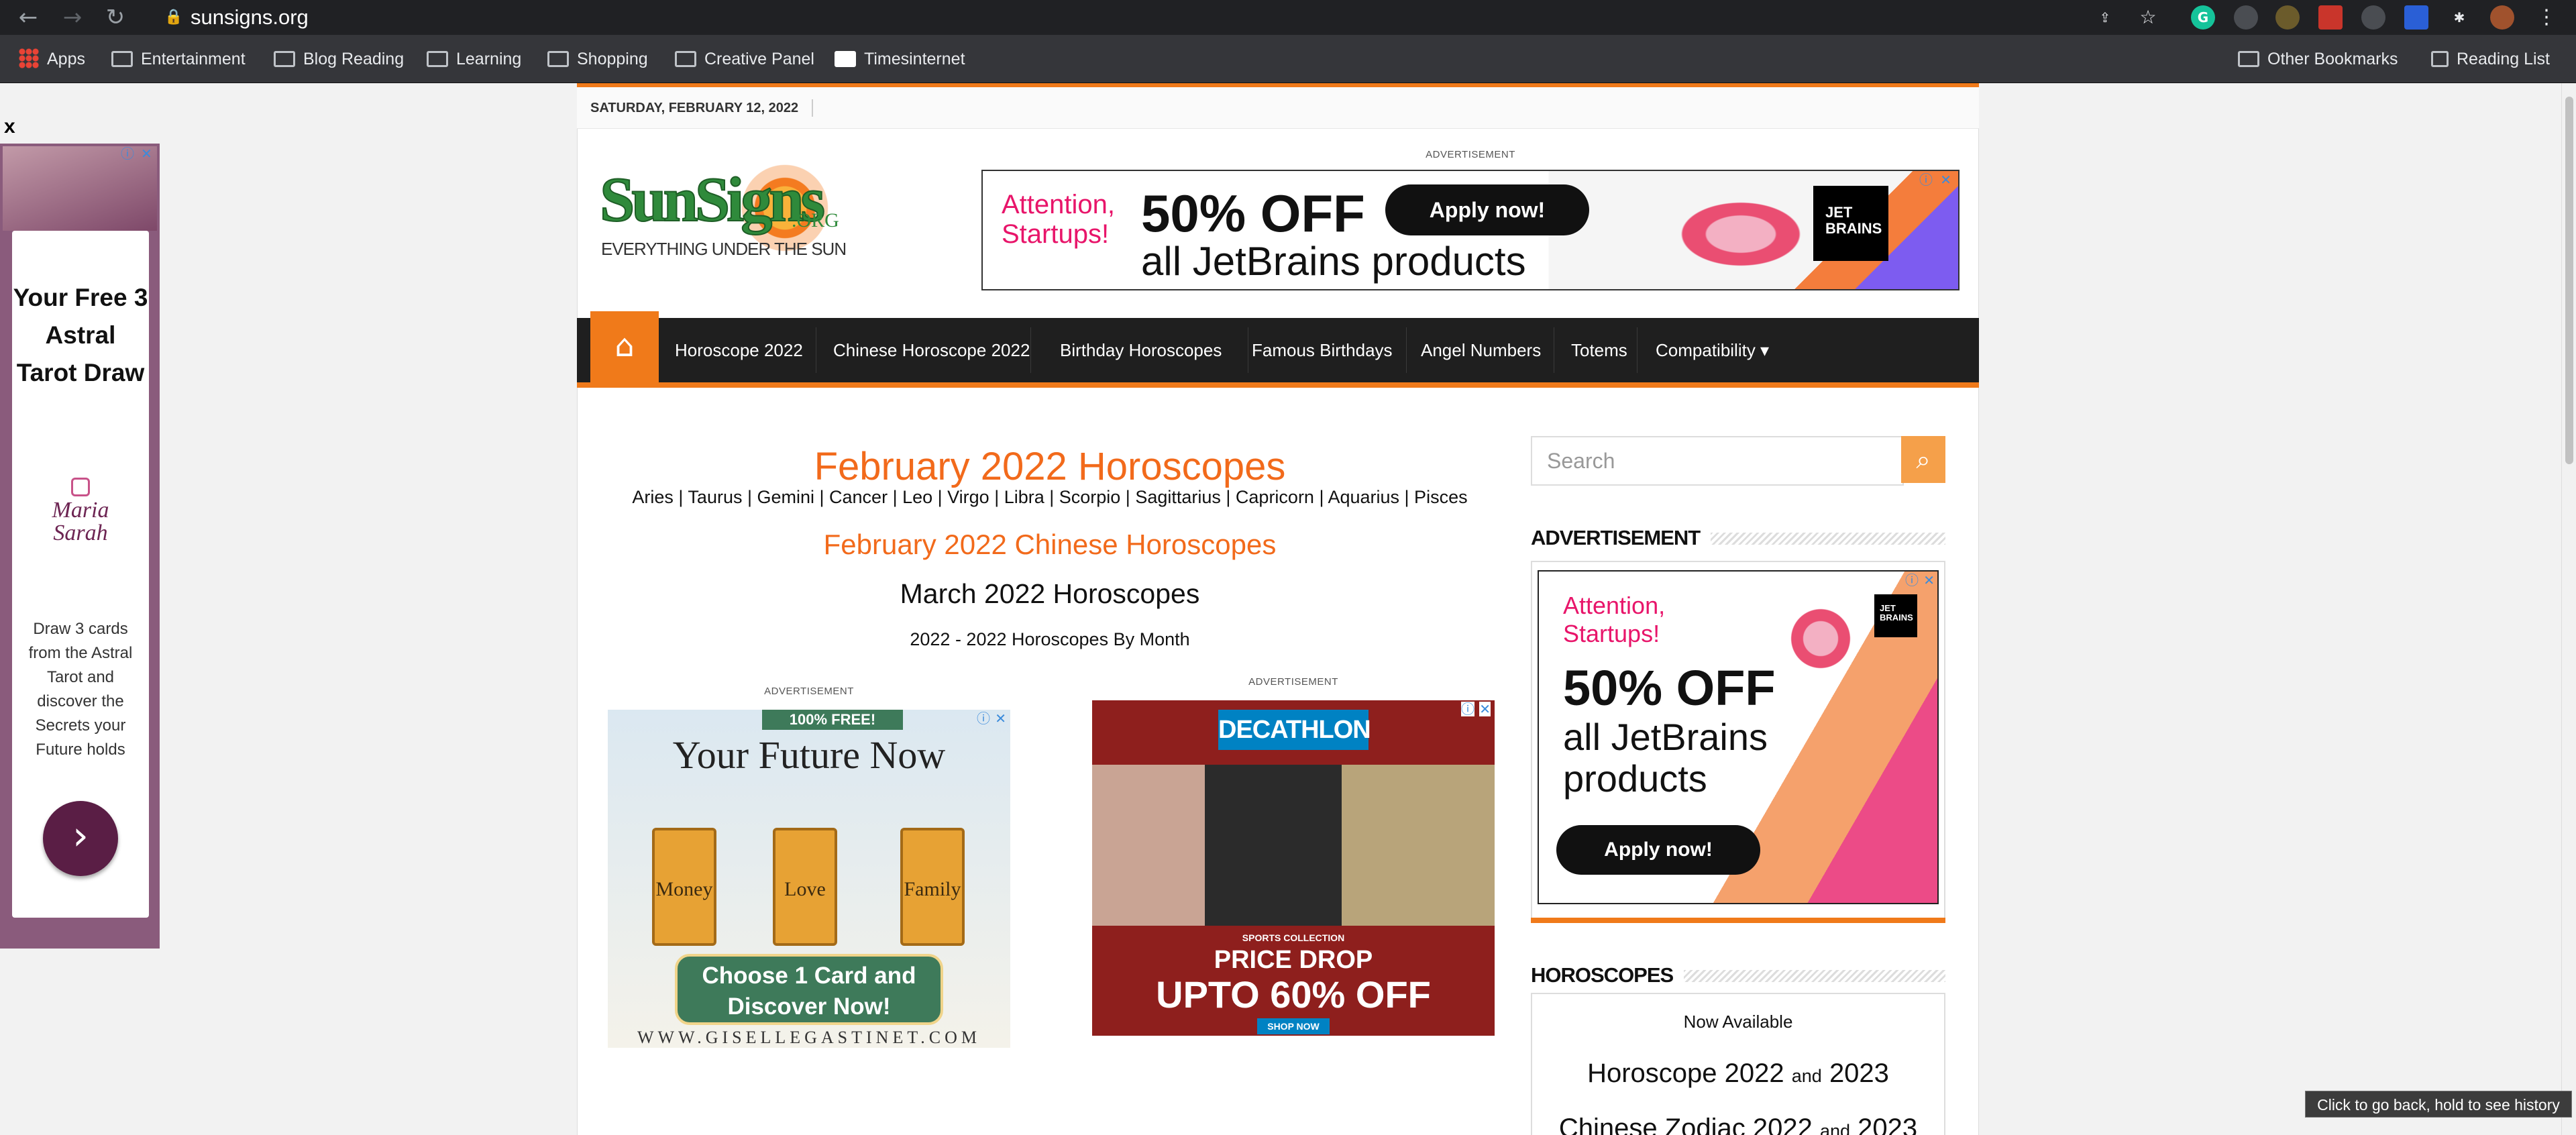  Describe the element at coordinates (2490, 59) in the screenshot. I see `reading-list-button: Reading List` at that location.